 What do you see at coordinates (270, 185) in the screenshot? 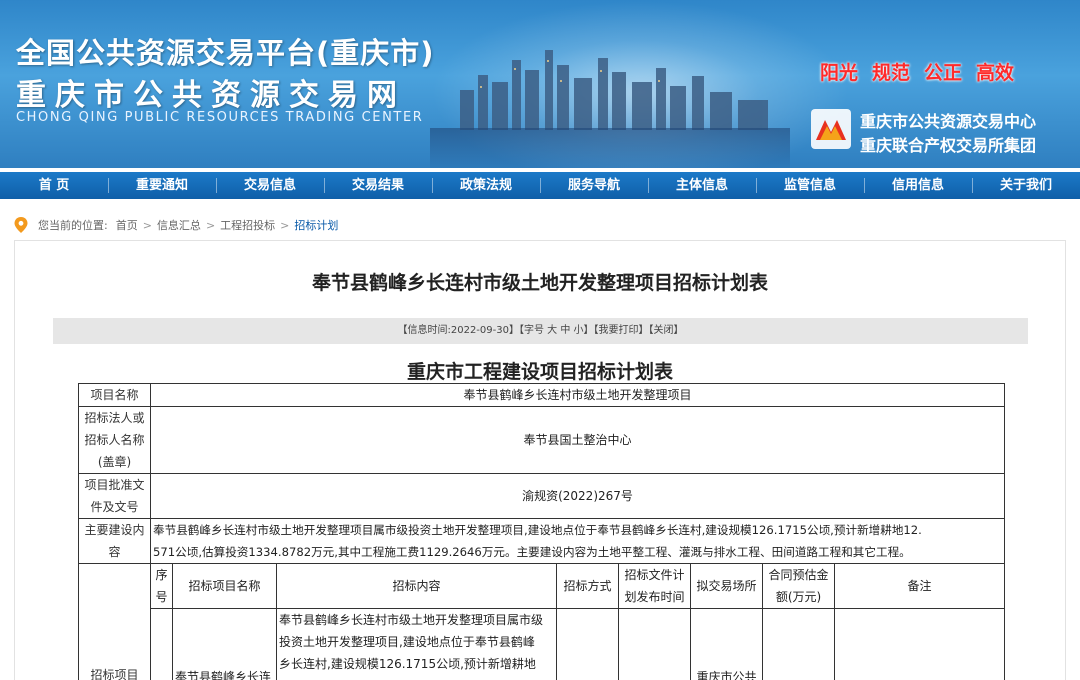
I see `nav-item-trading-info: 交易信息` at bounding box center [270, 185].